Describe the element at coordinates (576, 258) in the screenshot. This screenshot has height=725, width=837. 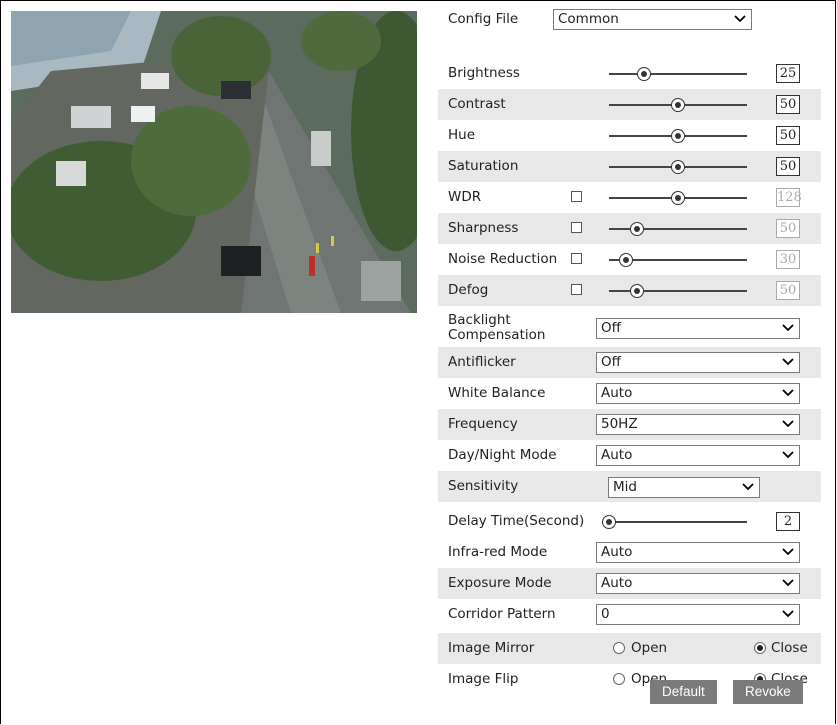
I see `noise-reduction-enable-checkbox` at that location.